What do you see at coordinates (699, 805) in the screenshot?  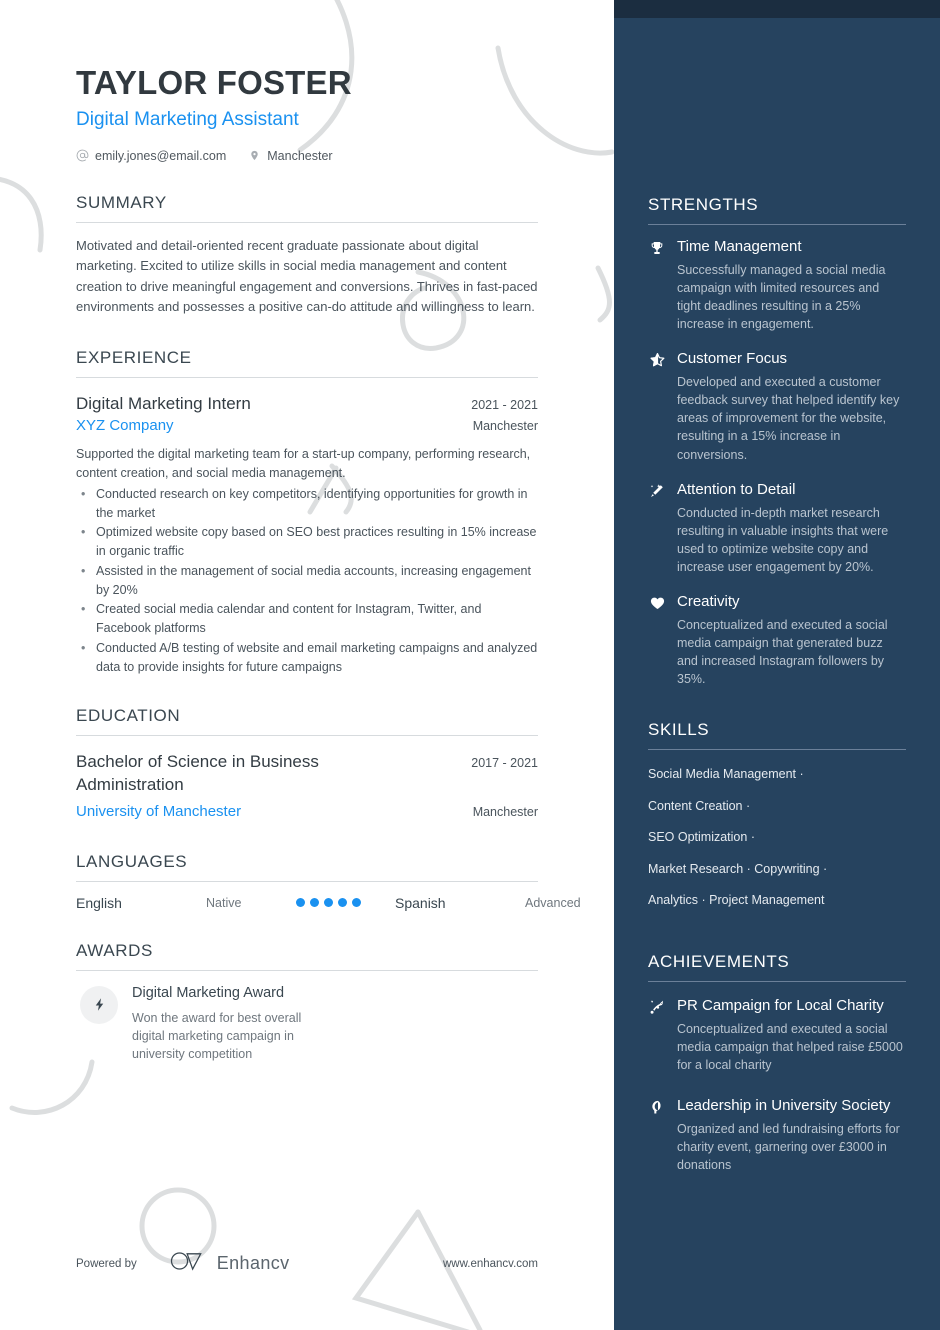 I see `skill-line: Content Creation ·` at bounding box center [699, 805].